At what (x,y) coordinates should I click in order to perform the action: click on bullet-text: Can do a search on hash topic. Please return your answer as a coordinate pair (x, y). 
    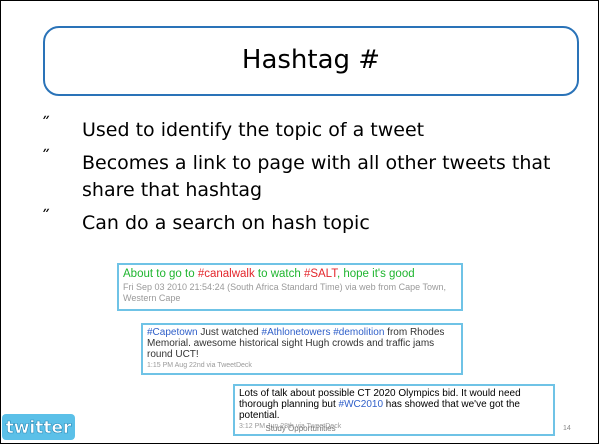
    Looking at the image, I should click on (226, 223).